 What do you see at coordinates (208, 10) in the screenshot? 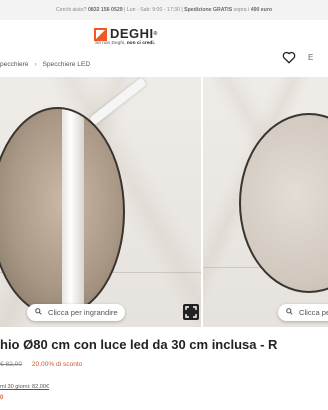
I see `free-shipping-label: Spedizione GRATIS` at bounding box center [208, 10].